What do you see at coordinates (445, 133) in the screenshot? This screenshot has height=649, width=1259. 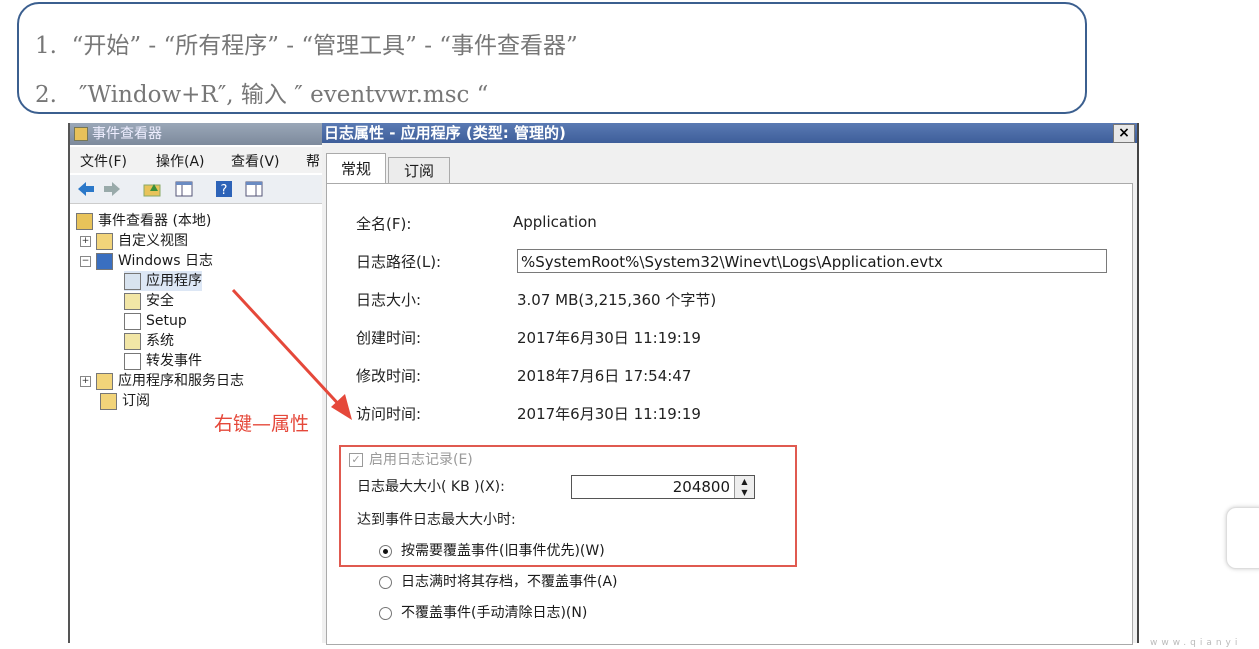 I see `dialog-title: 日志属性 - 应用程序 (类型: 管理的)` at bounding box center [445, 133].